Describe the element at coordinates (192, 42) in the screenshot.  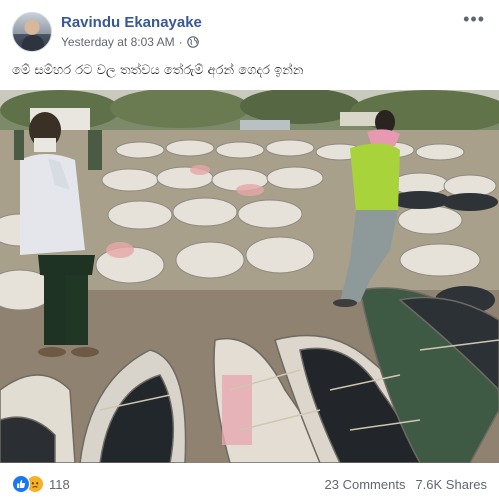
I see `globe-icon` at that location.